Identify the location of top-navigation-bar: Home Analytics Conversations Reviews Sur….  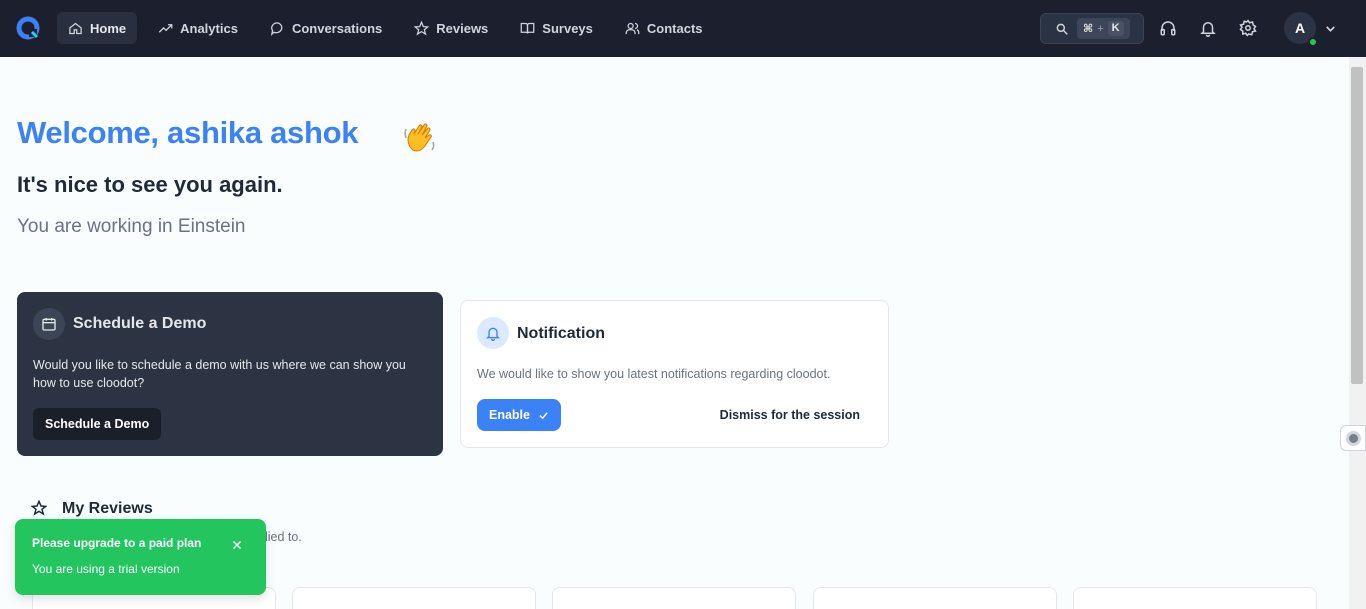
(683, 28).